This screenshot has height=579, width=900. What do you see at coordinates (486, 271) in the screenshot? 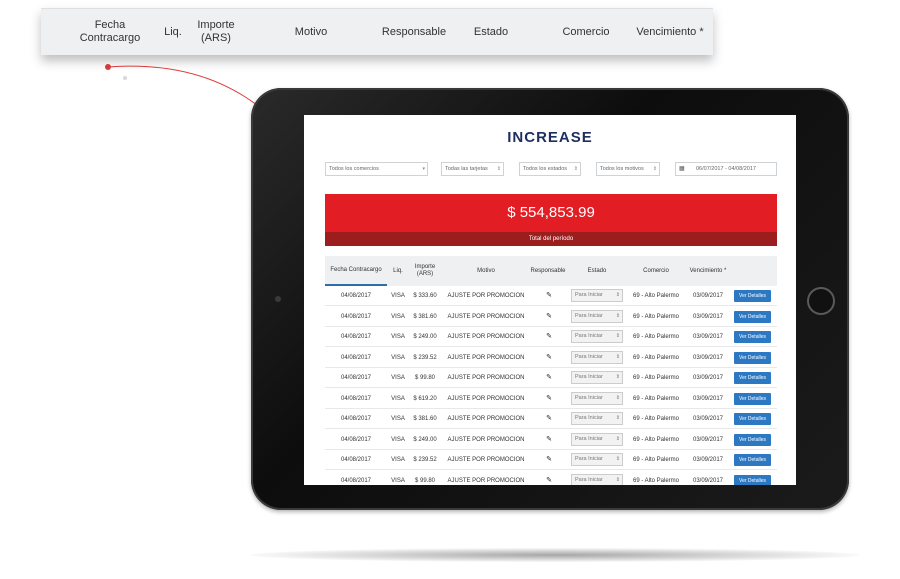
I see `col-motivo: Motivo` at bounding box center [486, 271].